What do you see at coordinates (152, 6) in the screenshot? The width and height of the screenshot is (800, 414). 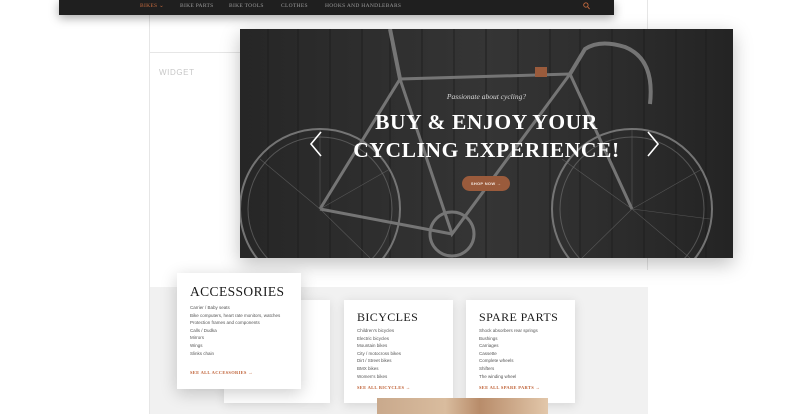 I see `nav-item-bikes: Bikes ⌄` at bounding box center [152, 6].